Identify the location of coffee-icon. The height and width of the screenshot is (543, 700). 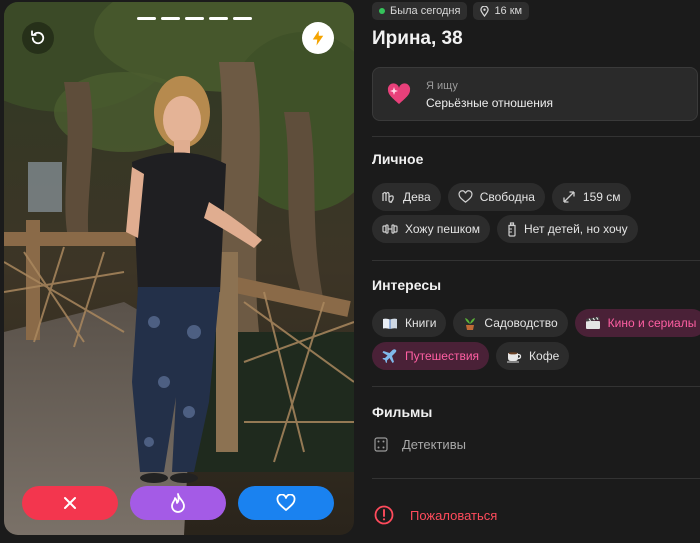
(514, 357).